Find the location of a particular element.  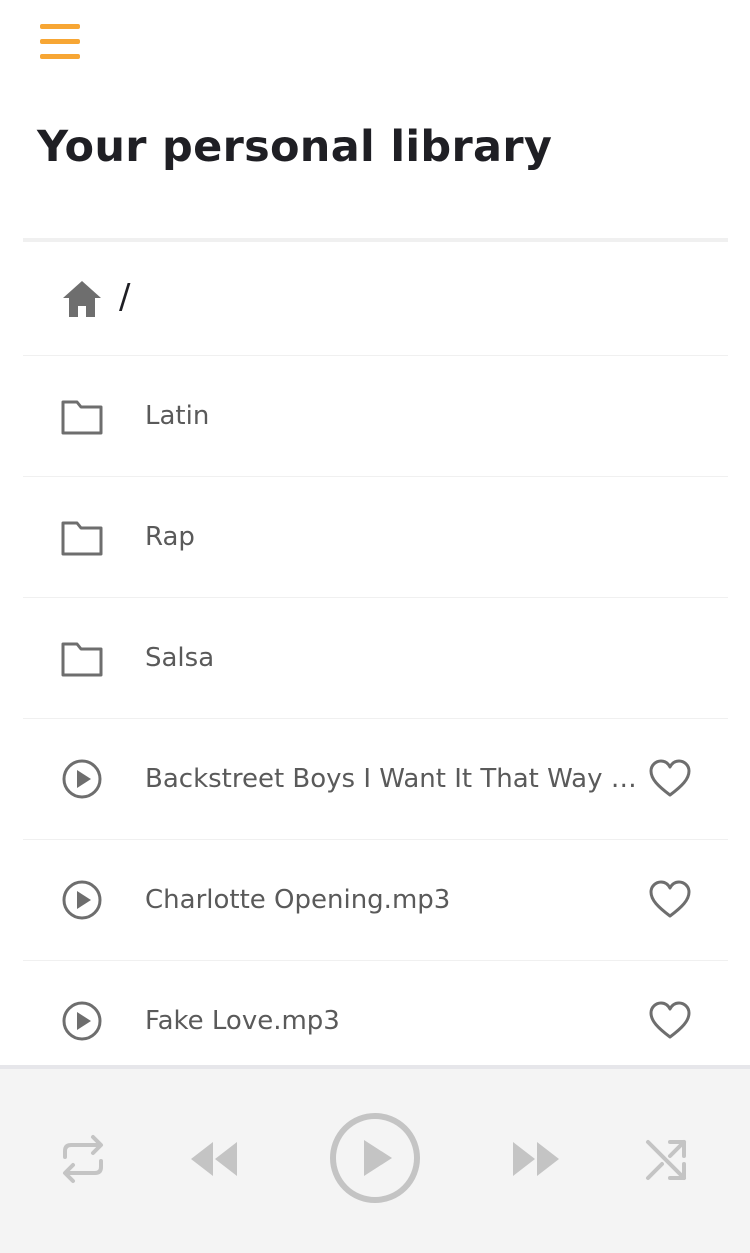

fast-forward-button is located at coordinates (536, 1159).